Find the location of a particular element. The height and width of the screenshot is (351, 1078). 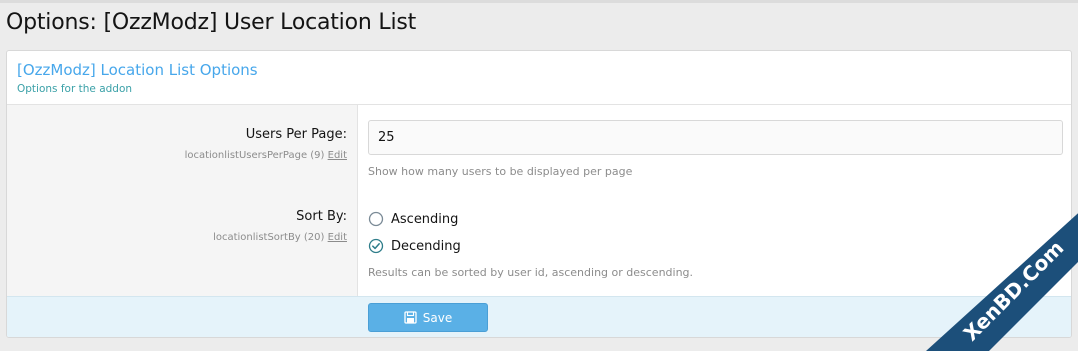

radio-decending: Decending is located at coordinates (414, 246).